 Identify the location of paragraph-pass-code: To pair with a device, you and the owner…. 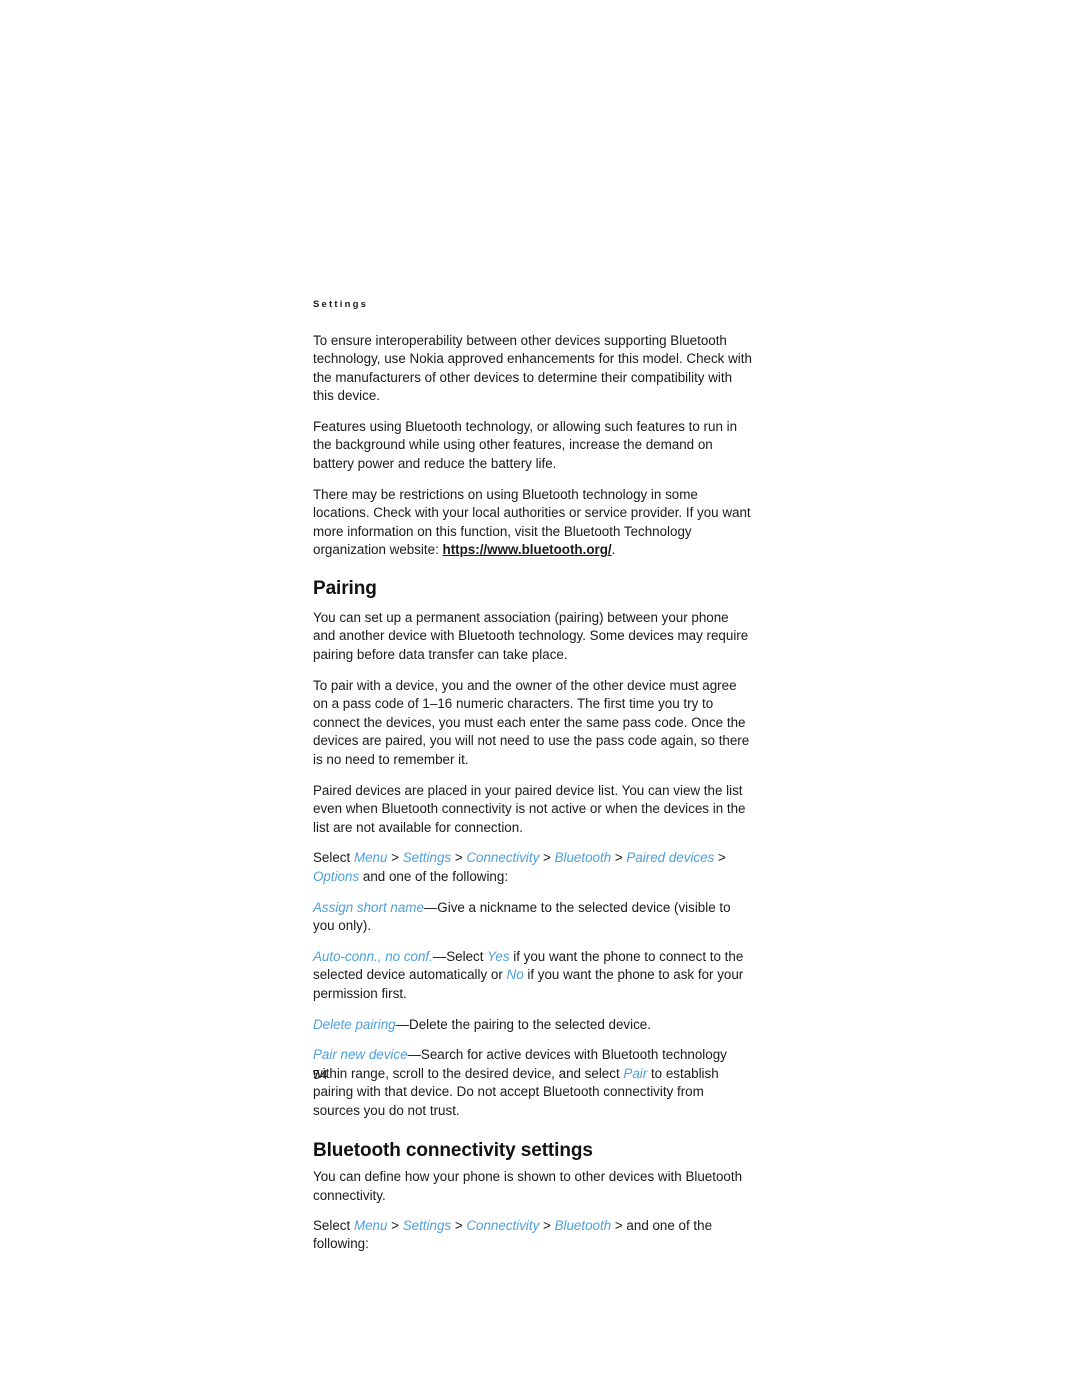
(531, 722).